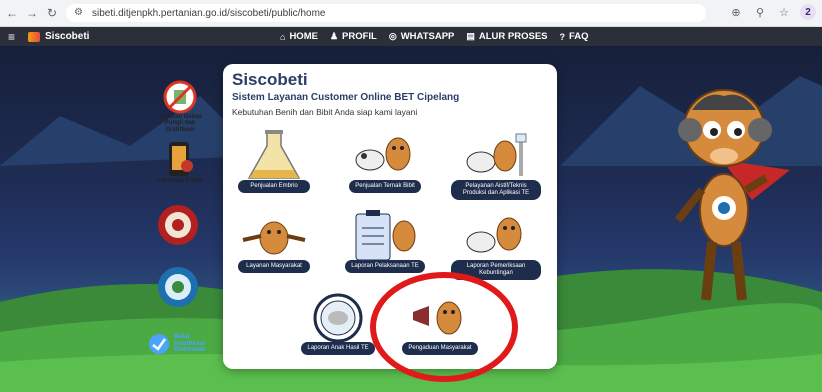 Image resolution: width=822 pixels, height=392 pixels. I want to click on side-link-bebas-pungli: Layanan Bebas Pungli dan Gratifikasi, so click(180, 106).